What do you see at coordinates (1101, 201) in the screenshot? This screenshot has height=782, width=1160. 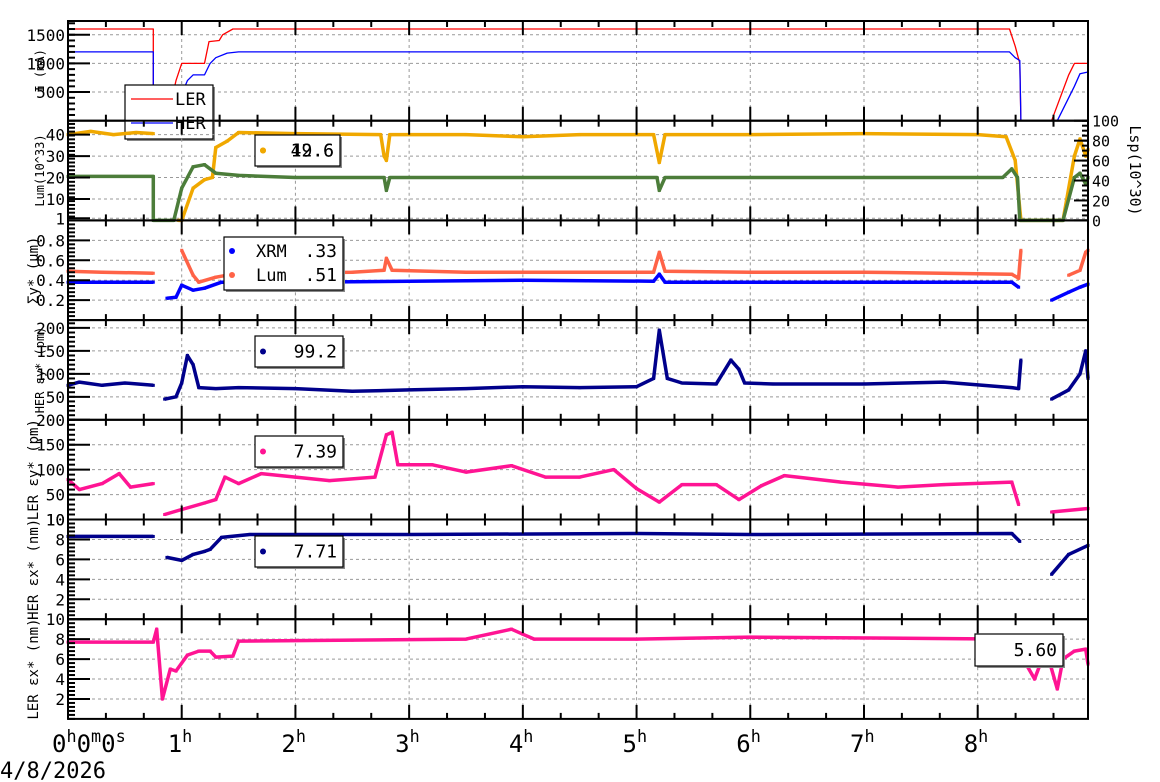 I see `right-tick-label: 20` at bounding box center [1101, 201].